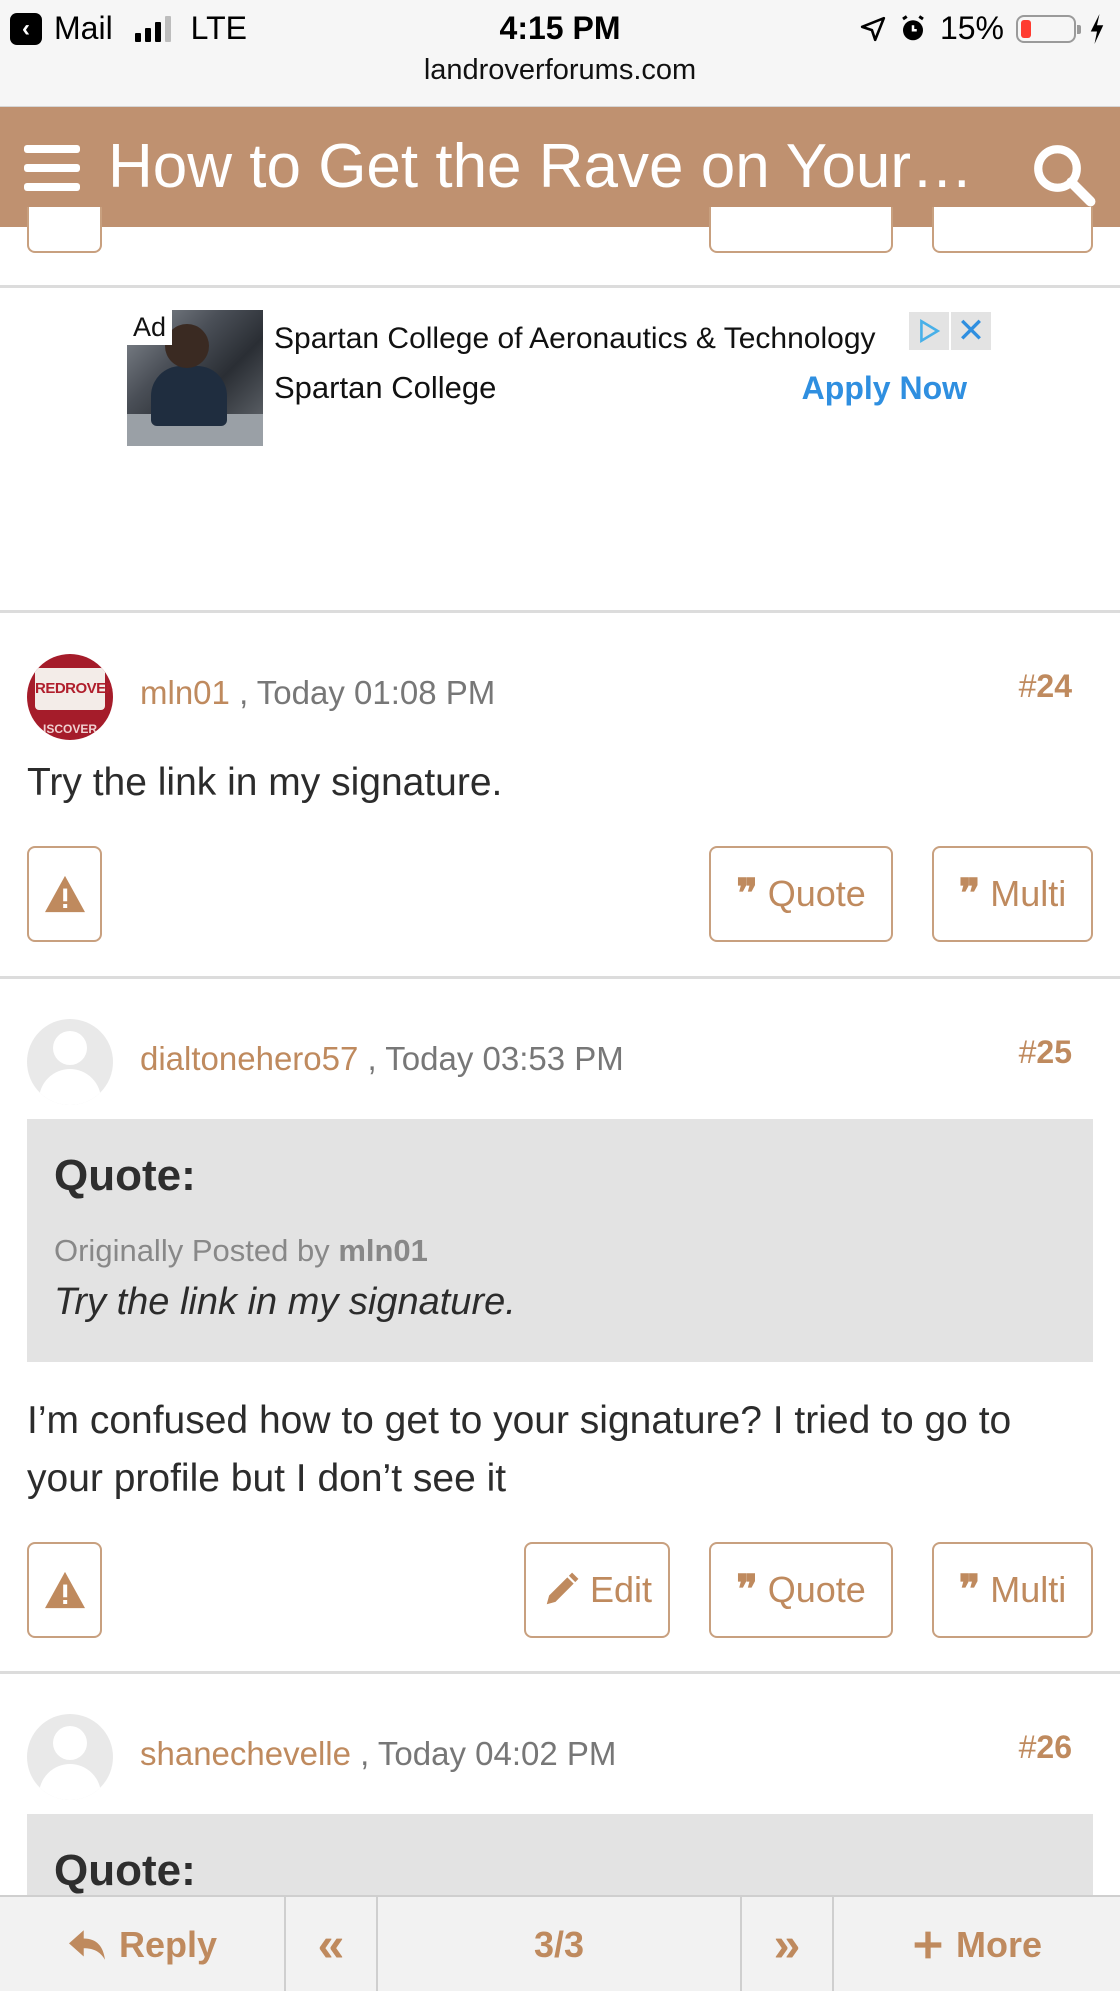 The height and width of the screenshot is (1991, 1120). I want to click on ad-image: Ad, so click(195, 378).